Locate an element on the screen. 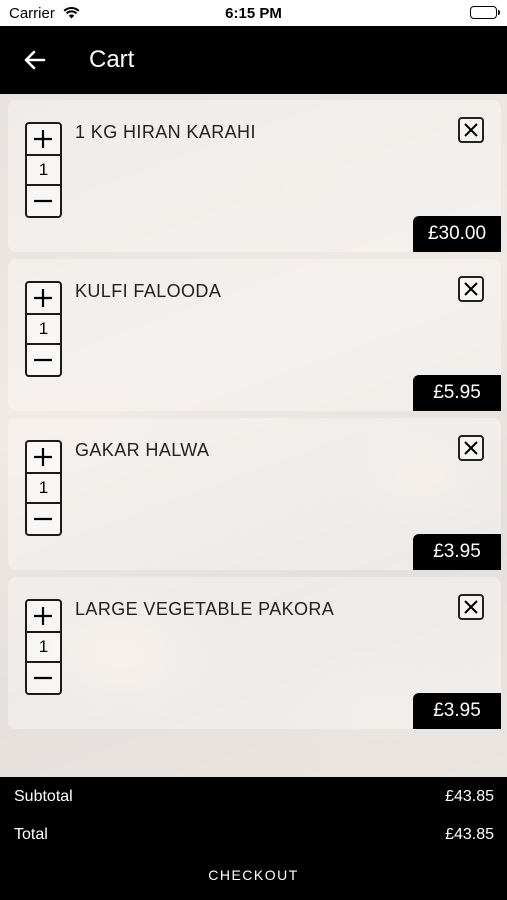  subtotal-label: Subtotal is located at coordinates (43, 796).